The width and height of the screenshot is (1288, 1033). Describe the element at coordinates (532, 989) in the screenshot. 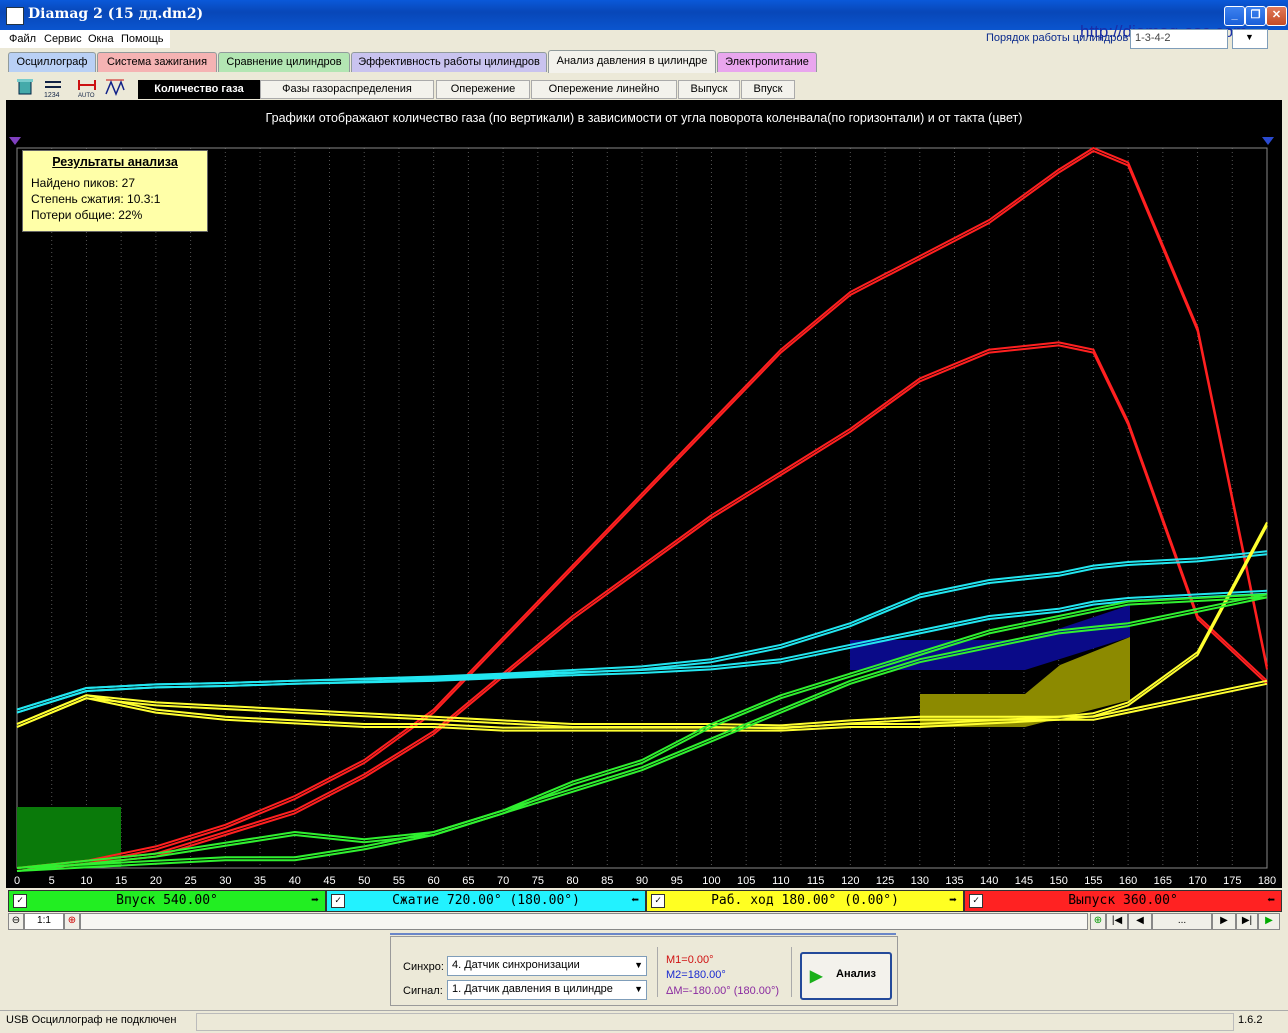

I see `signal-value: 1. Датчик давления в цилиндре` at that location.